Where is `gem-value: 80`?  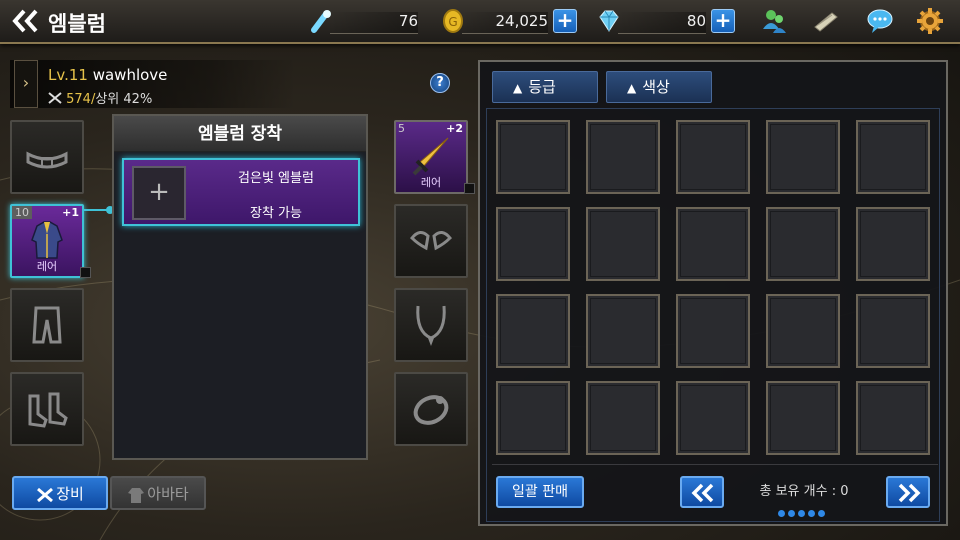
gem-value: 80 is located at coordinates (696, 21).